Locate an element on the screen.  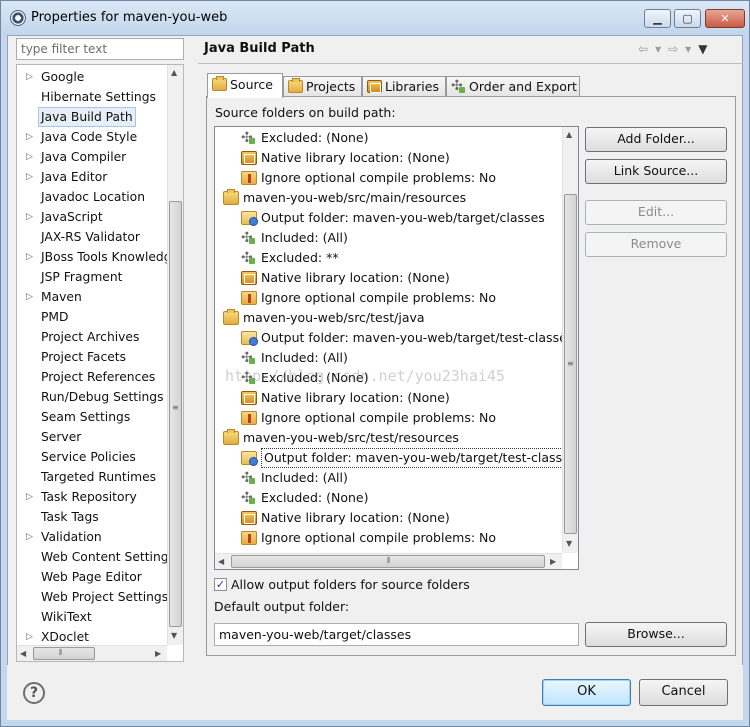
tree-item: ▷ JBoss Tools Knowledge is located at coordinates (92, 257).